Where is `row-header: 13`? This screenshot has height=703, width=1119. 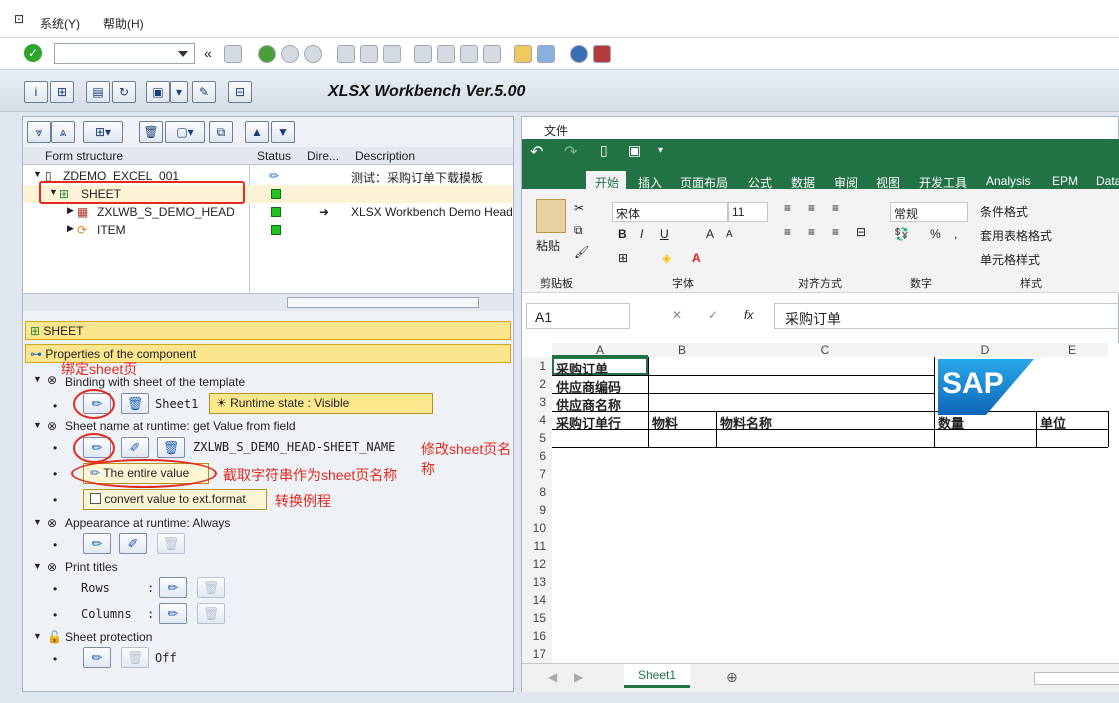
row-header: 13 is located at coordinates (537, 582).